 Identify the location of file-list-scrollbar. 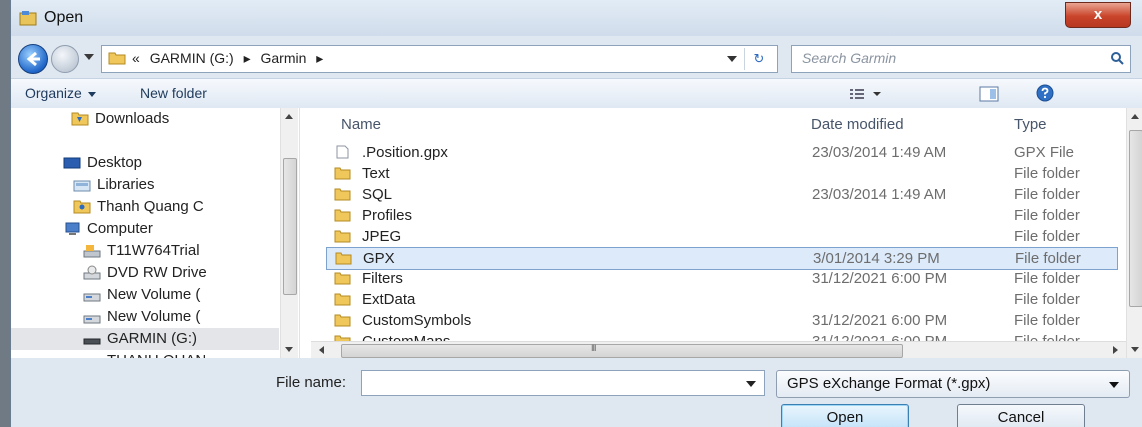
(1134, 233).